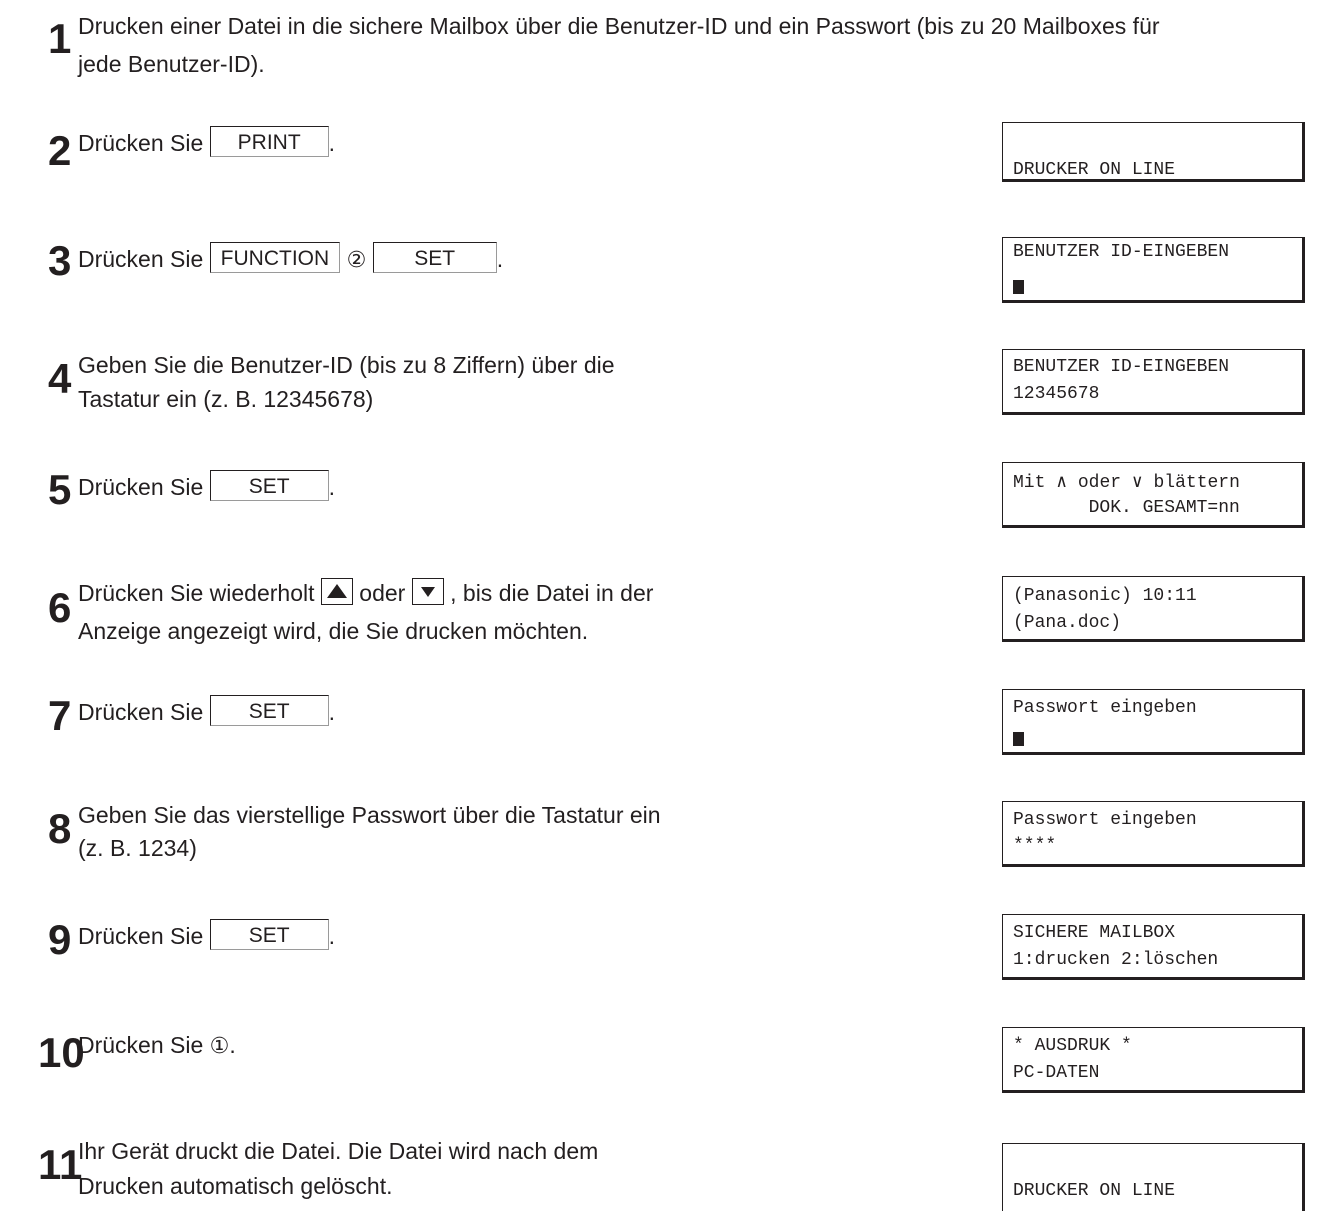 The image size is (1333, 1211). I want to click on lcd-line-2: DOK. GESAMT=nn, so click(1126, 508).